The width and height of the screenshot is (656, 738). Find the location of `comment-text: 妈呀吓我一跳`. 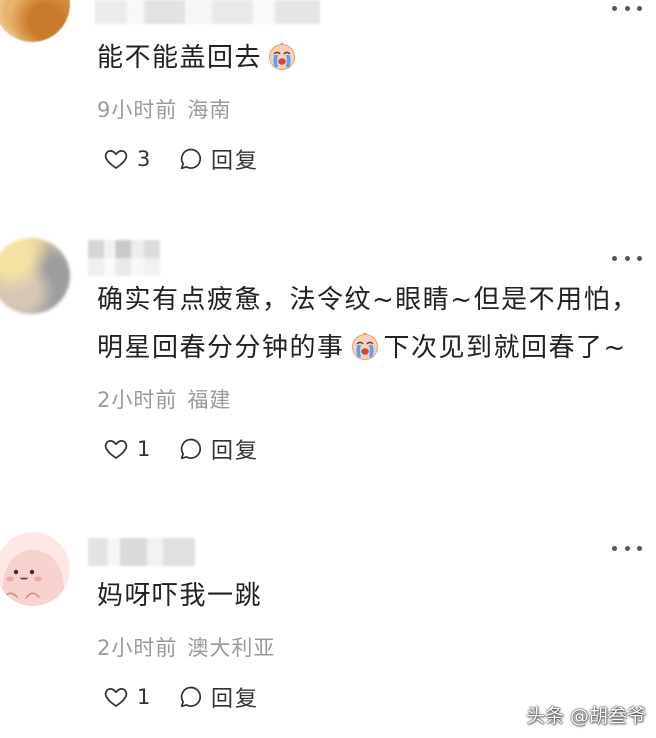

comment-text: 妈呀吓我一跳 is located at coordinates (376, 596).